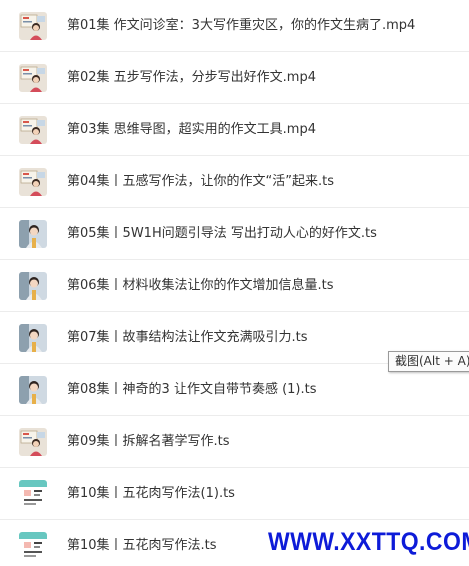 The image size is (469, 566). What do you see at coordinates (191, 130) in the screenshot?
I see `file-name: 第03集 思维导图，超实用的作文工具.mp4` at bounding box center [191, 130].